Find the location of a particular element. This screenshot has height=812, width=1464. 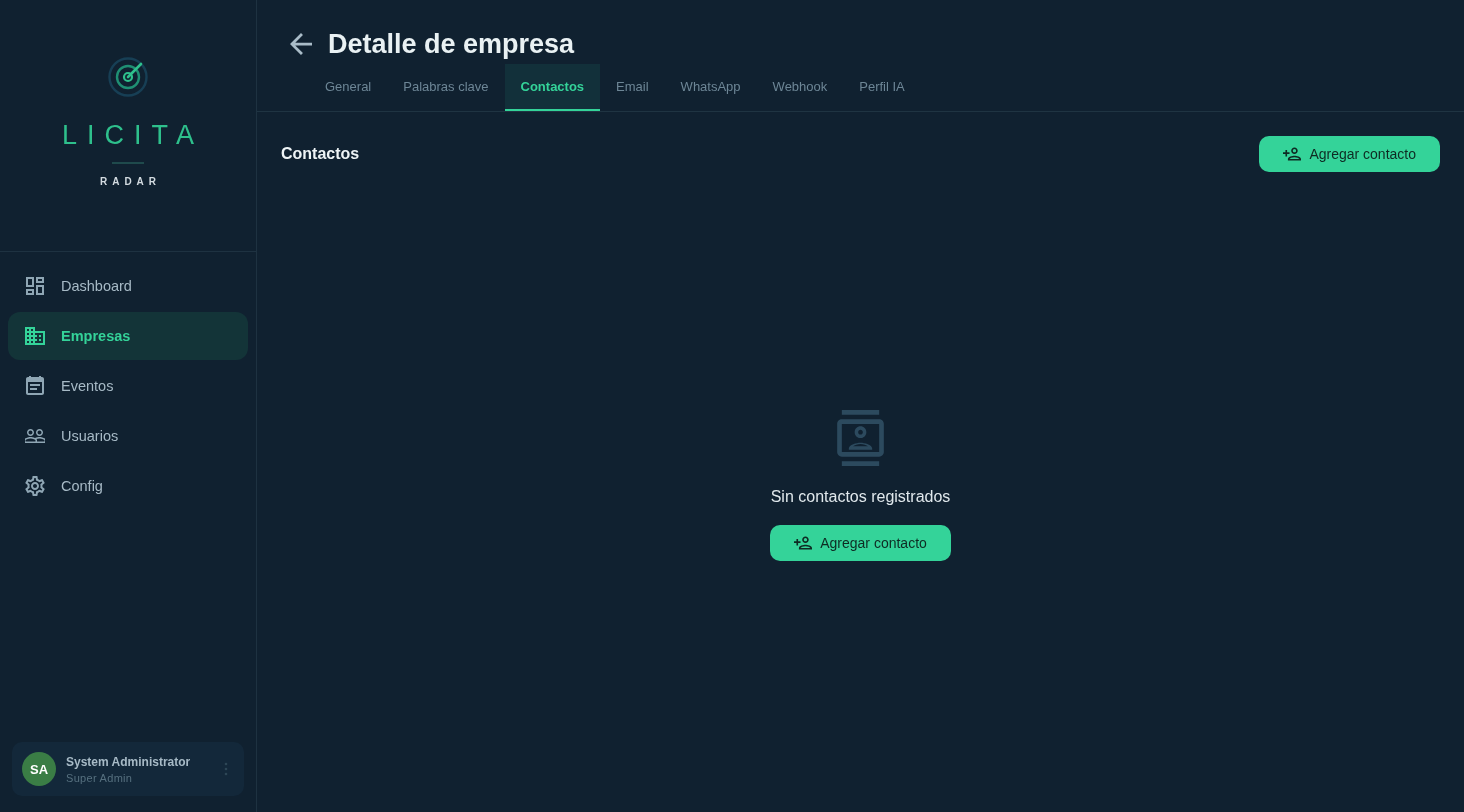

user-card: SA System Administrator Super Admin is located at coordinates (128, 769).